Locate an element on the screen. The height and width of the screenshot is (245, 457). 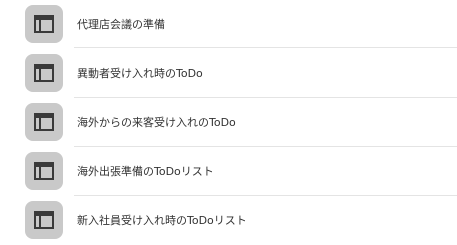
divider is located at coordinates (265, 47).